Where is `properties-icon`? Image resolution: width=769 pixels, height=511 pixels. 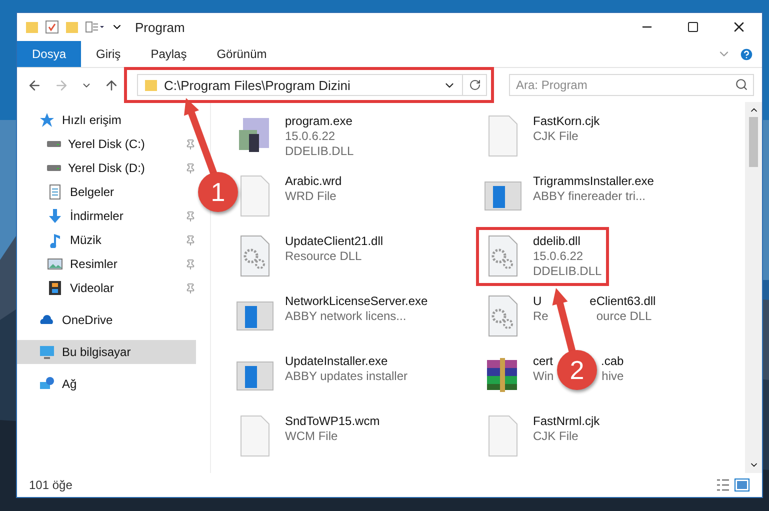
properties-icon is located at coordinates (52, 27).